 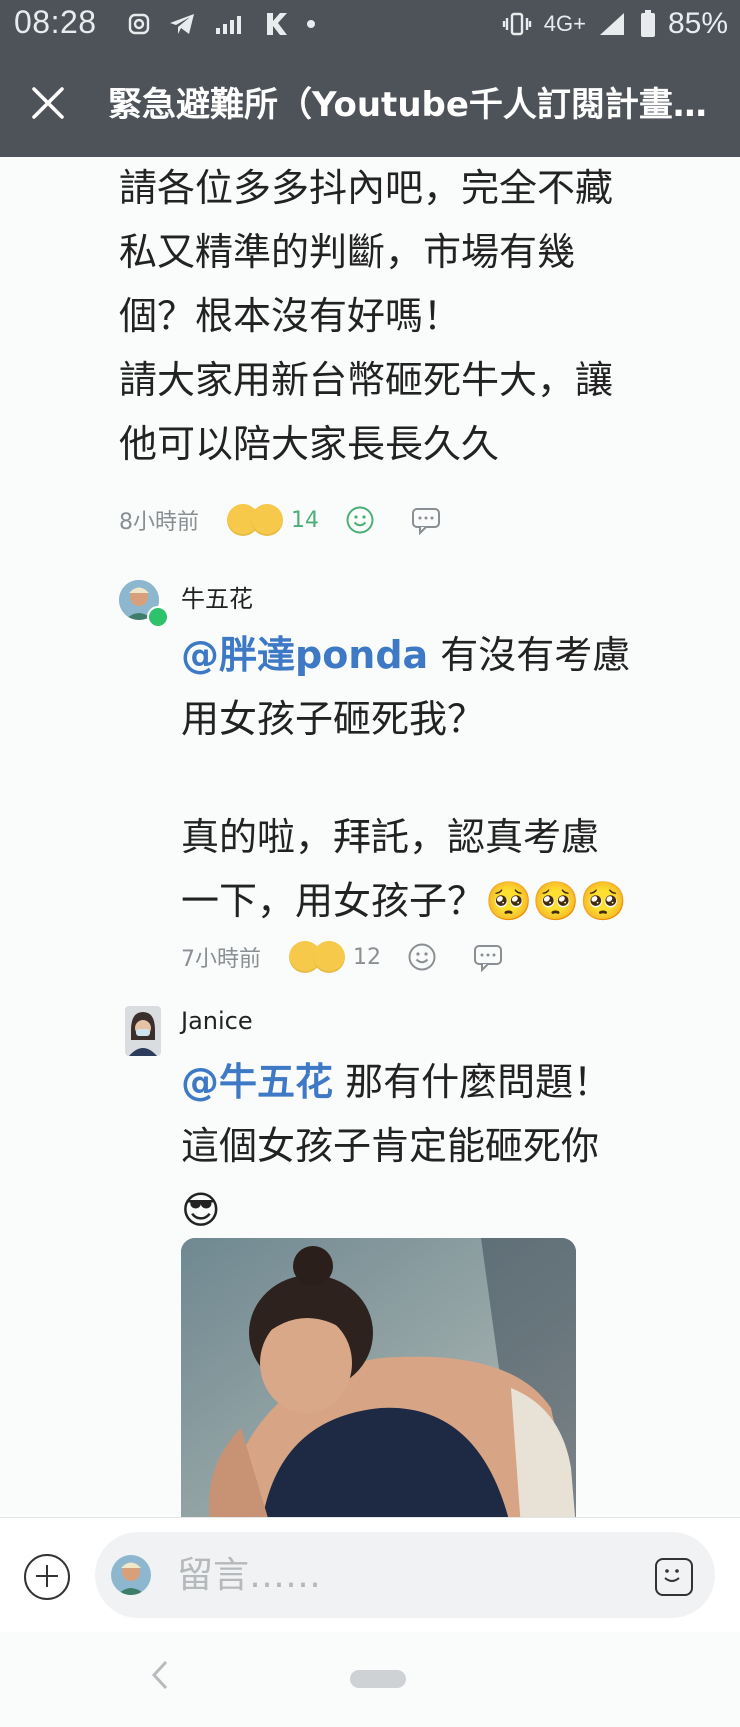 I want to click on comment-photo, so click(x=378, y=1377).